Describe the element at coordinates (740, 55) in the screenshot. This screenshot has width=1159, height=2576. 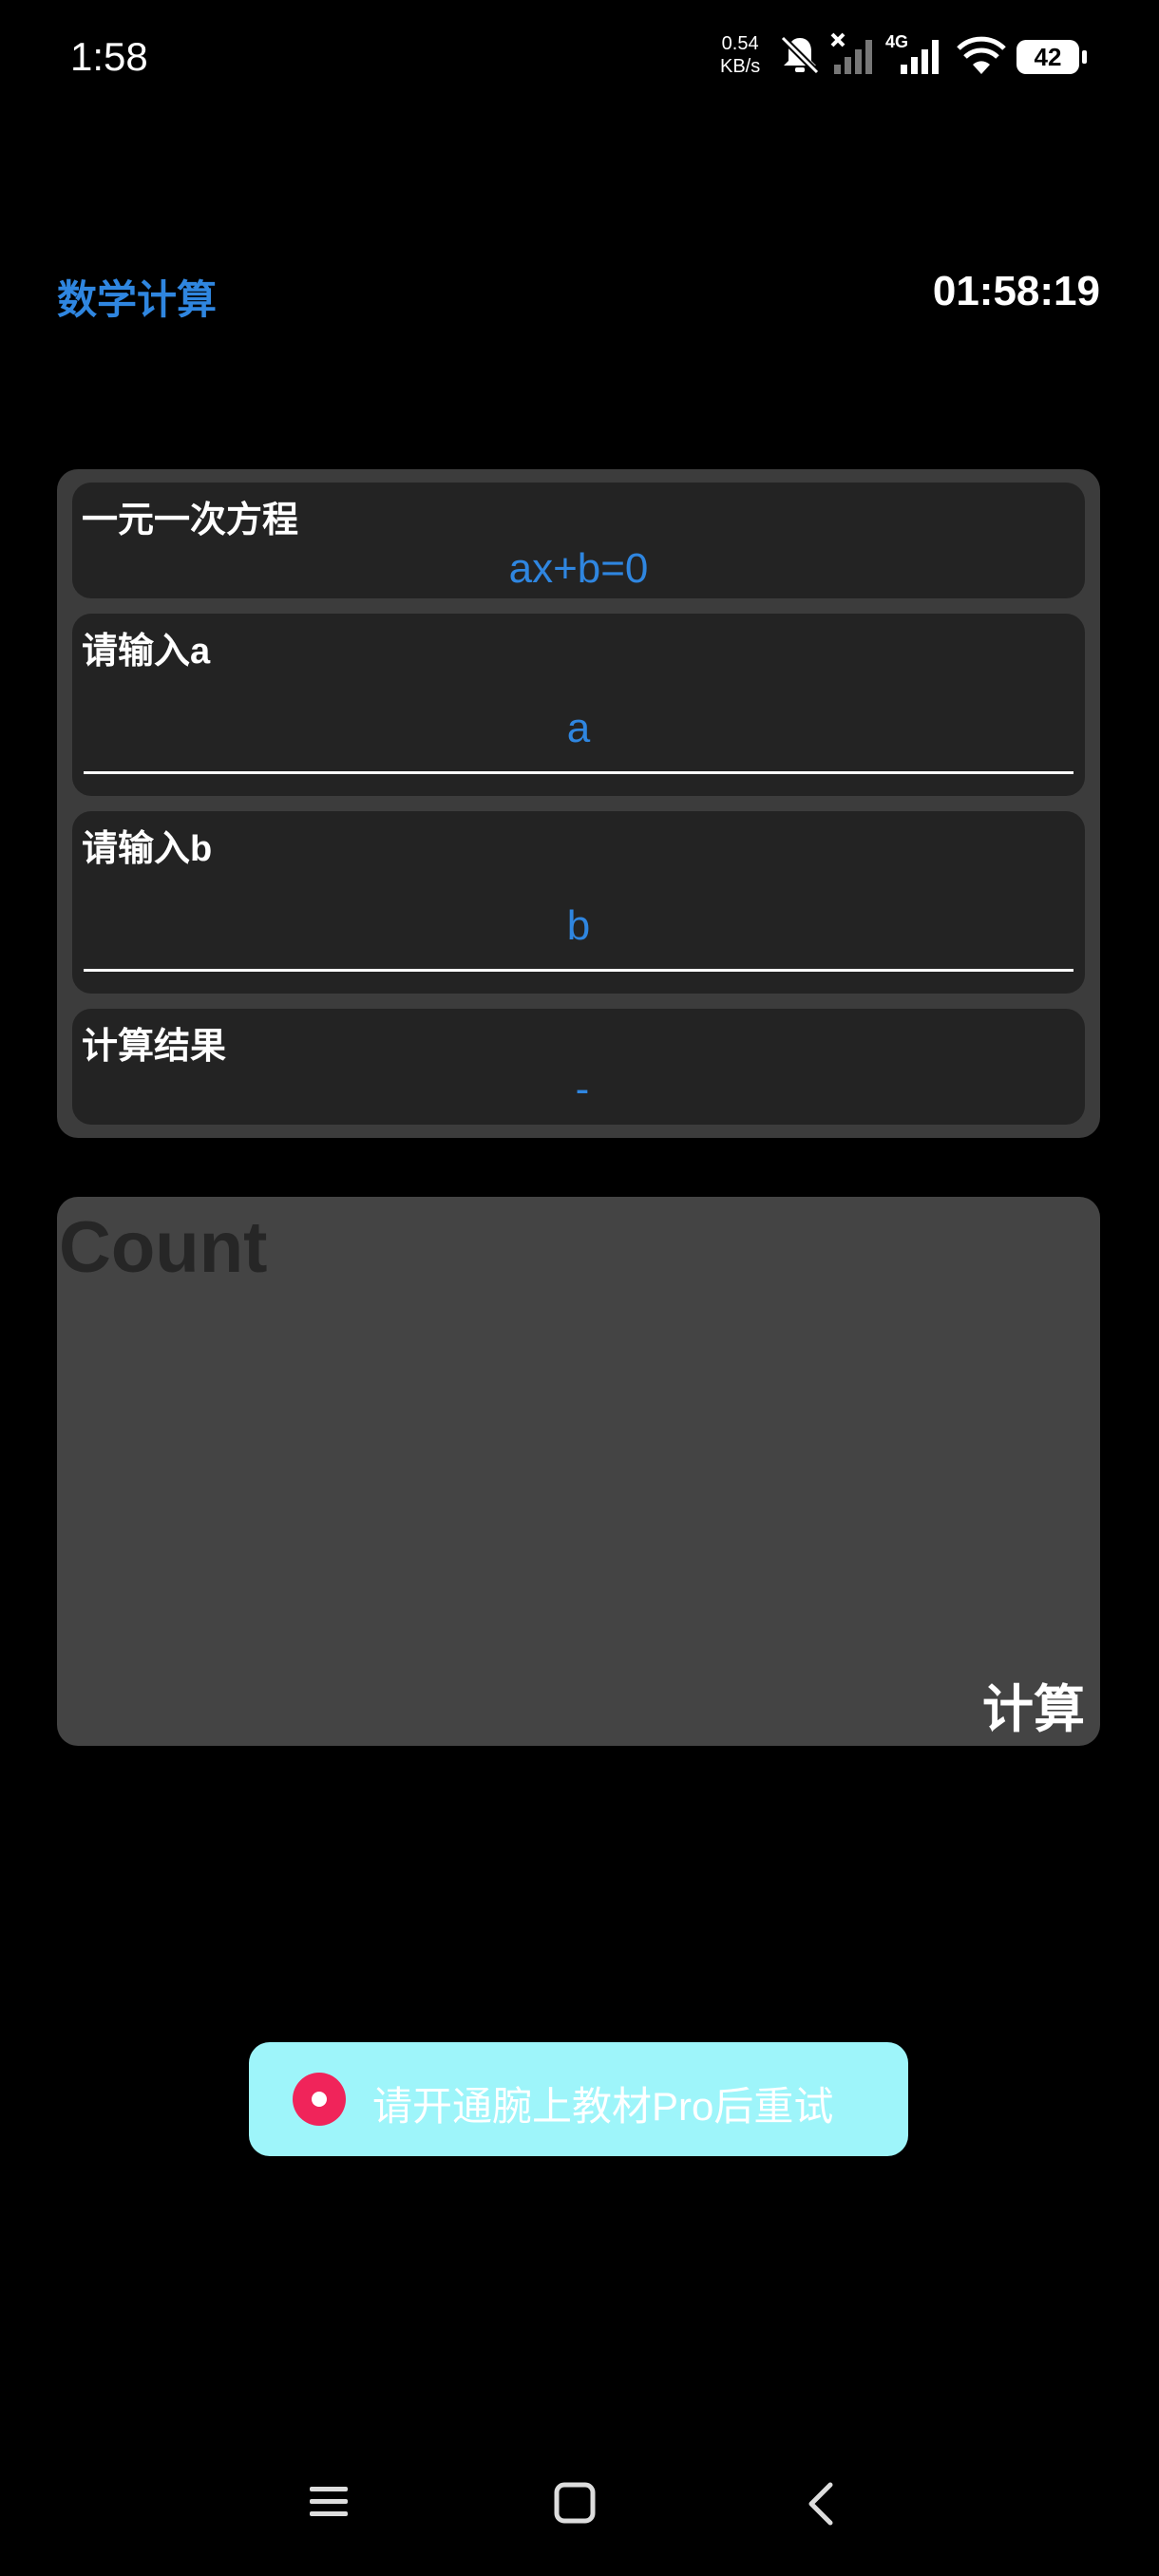
I see `net-speed: 0.54 KB/s` at that location.